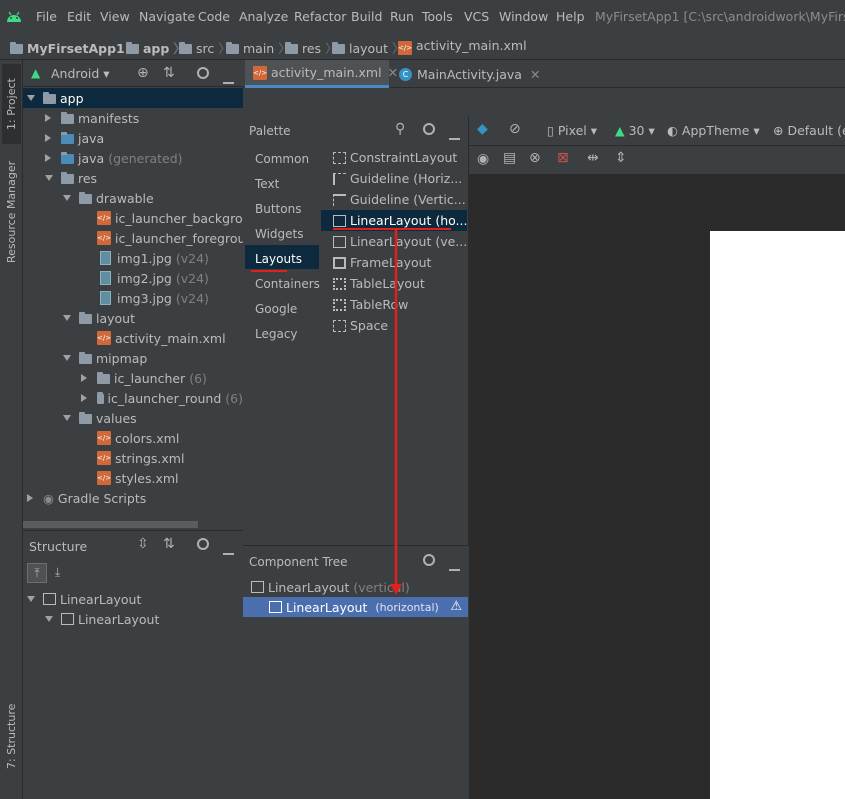 The width and height of the screenshot is (845, 799). What do you see at coordinates (133, 278) in the screenshot?
I see `tree-item-img2: img2.jpg (v24)` at bounding box center [133, 278].